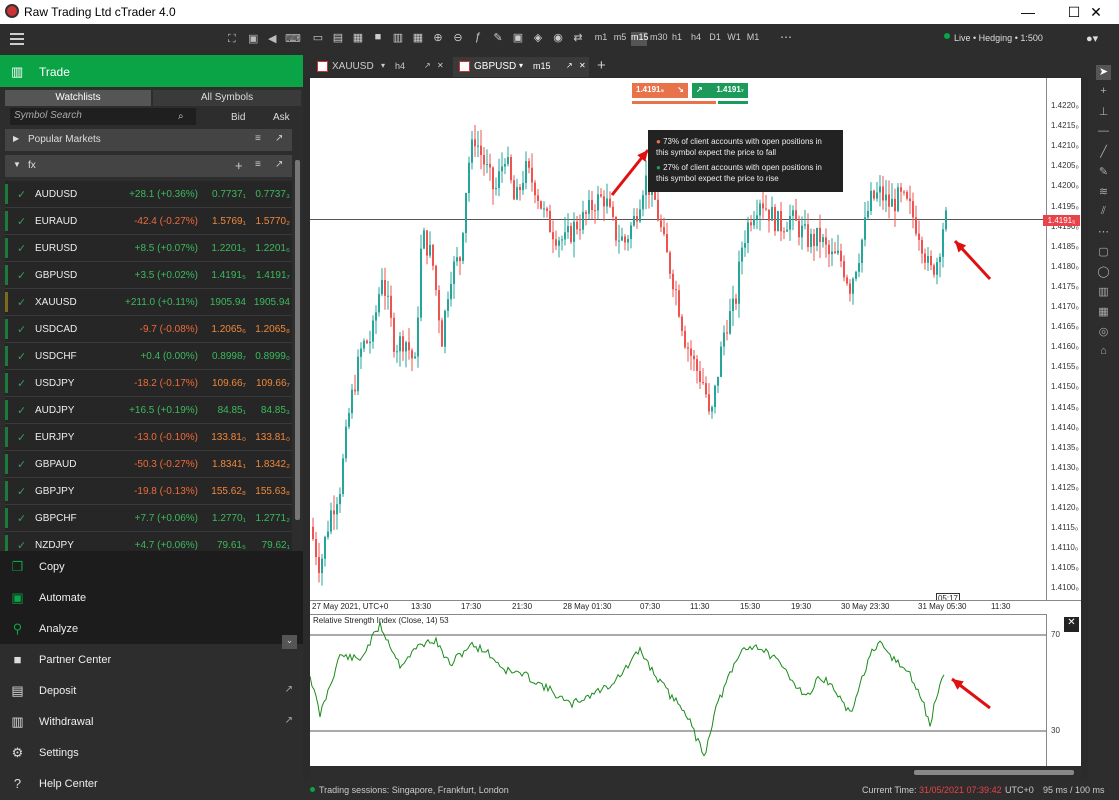 This screenshot has height=800, width=1119. What do you see at coordinates (229, 383) in the screenshot?
I see `symbol-bid: 109.66₇` at bounding box center [229, 383].